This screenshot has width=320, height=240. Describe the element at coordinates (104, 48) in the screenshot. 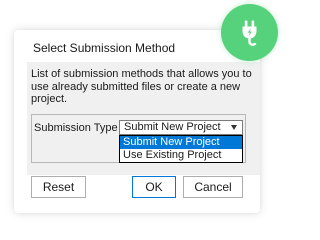

I see `dialog-title: Select Submission Method` at that location.